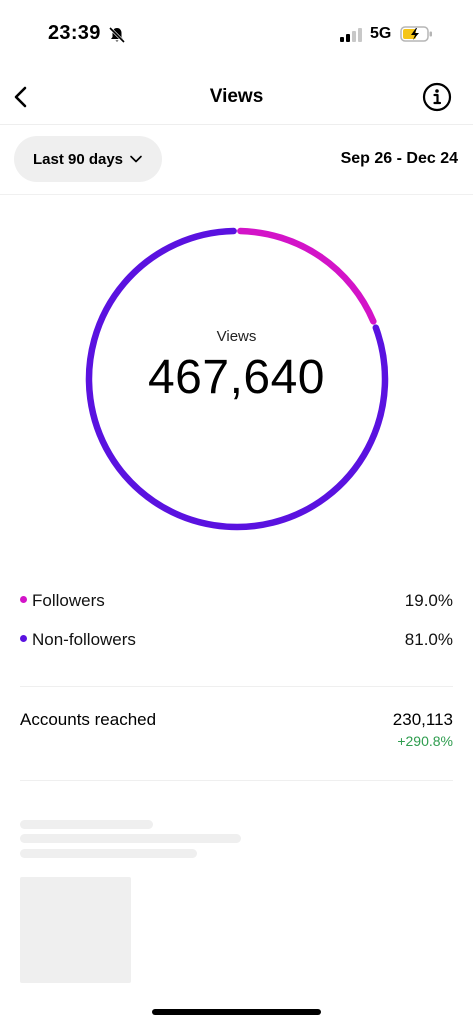 The height and width of the screenshot is (1024, 473). I want to click on status-time: 23:39, so click(74, 33).